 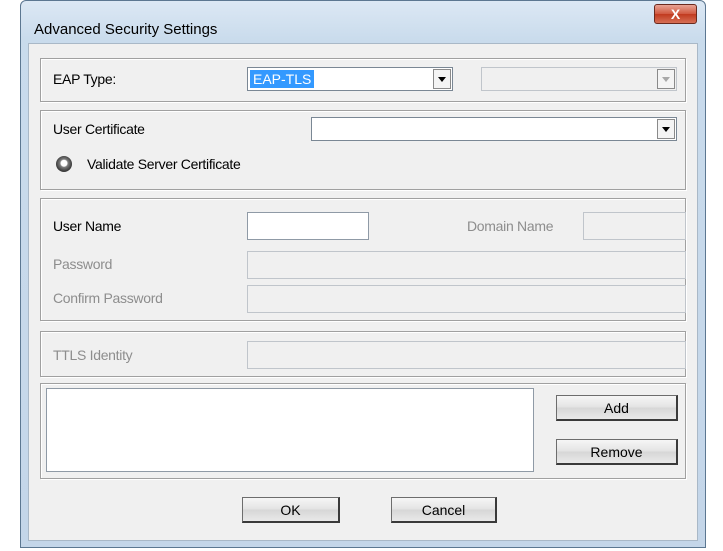 I want to click on add-button: Add, so click(x=617, y=408).